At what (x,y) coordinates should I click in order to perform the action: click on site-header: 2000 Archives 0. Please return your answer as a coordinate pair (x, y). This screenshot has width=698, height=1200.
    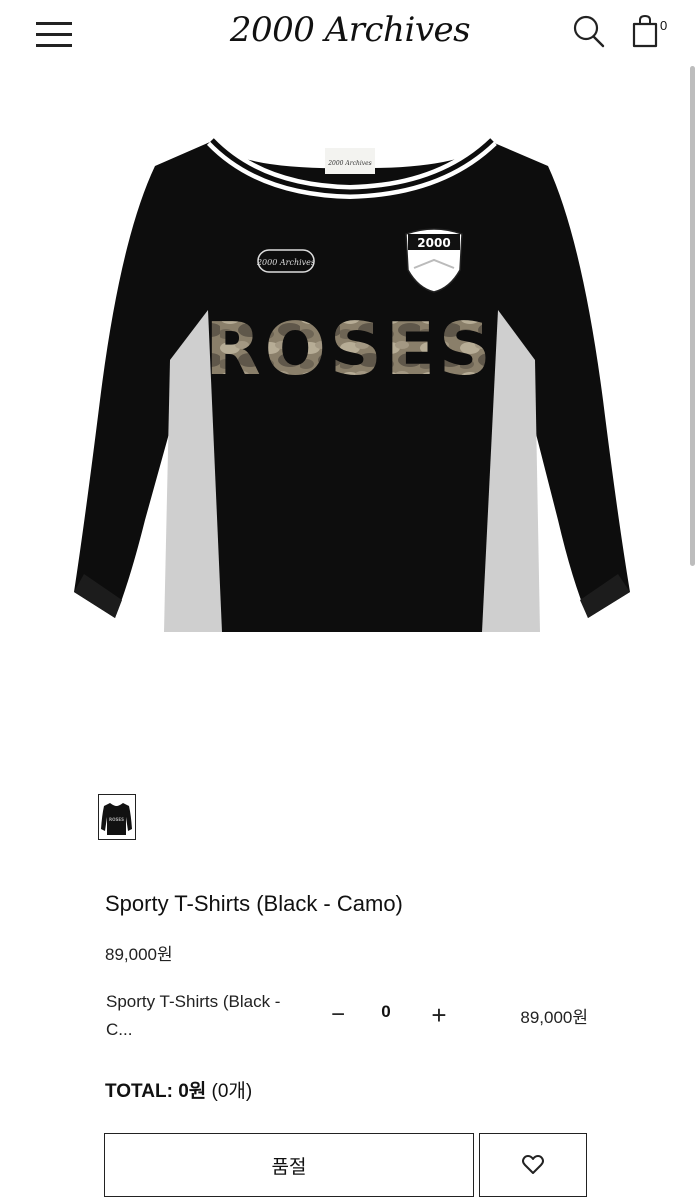
    Looking at the image, I should click on (349, 34).